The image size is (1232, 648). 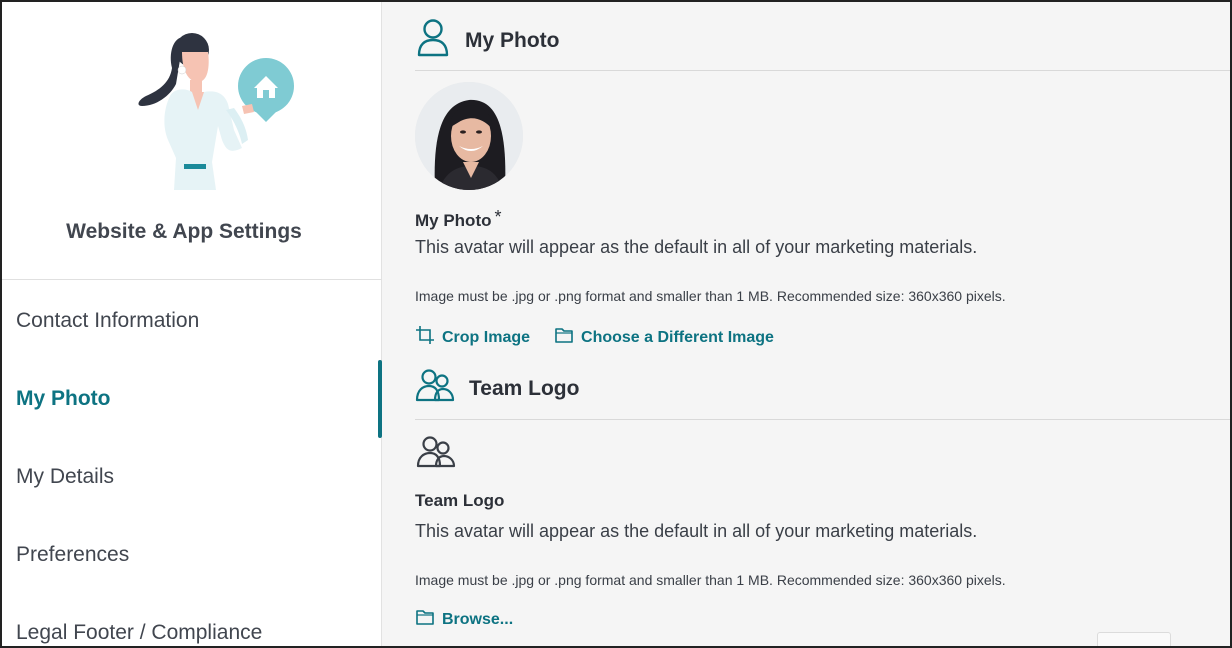 What do you see at coordinates (63, 398) in the screenshot?
I see `sidebar-item-label: My Photo` at bounding box center [63, 398].